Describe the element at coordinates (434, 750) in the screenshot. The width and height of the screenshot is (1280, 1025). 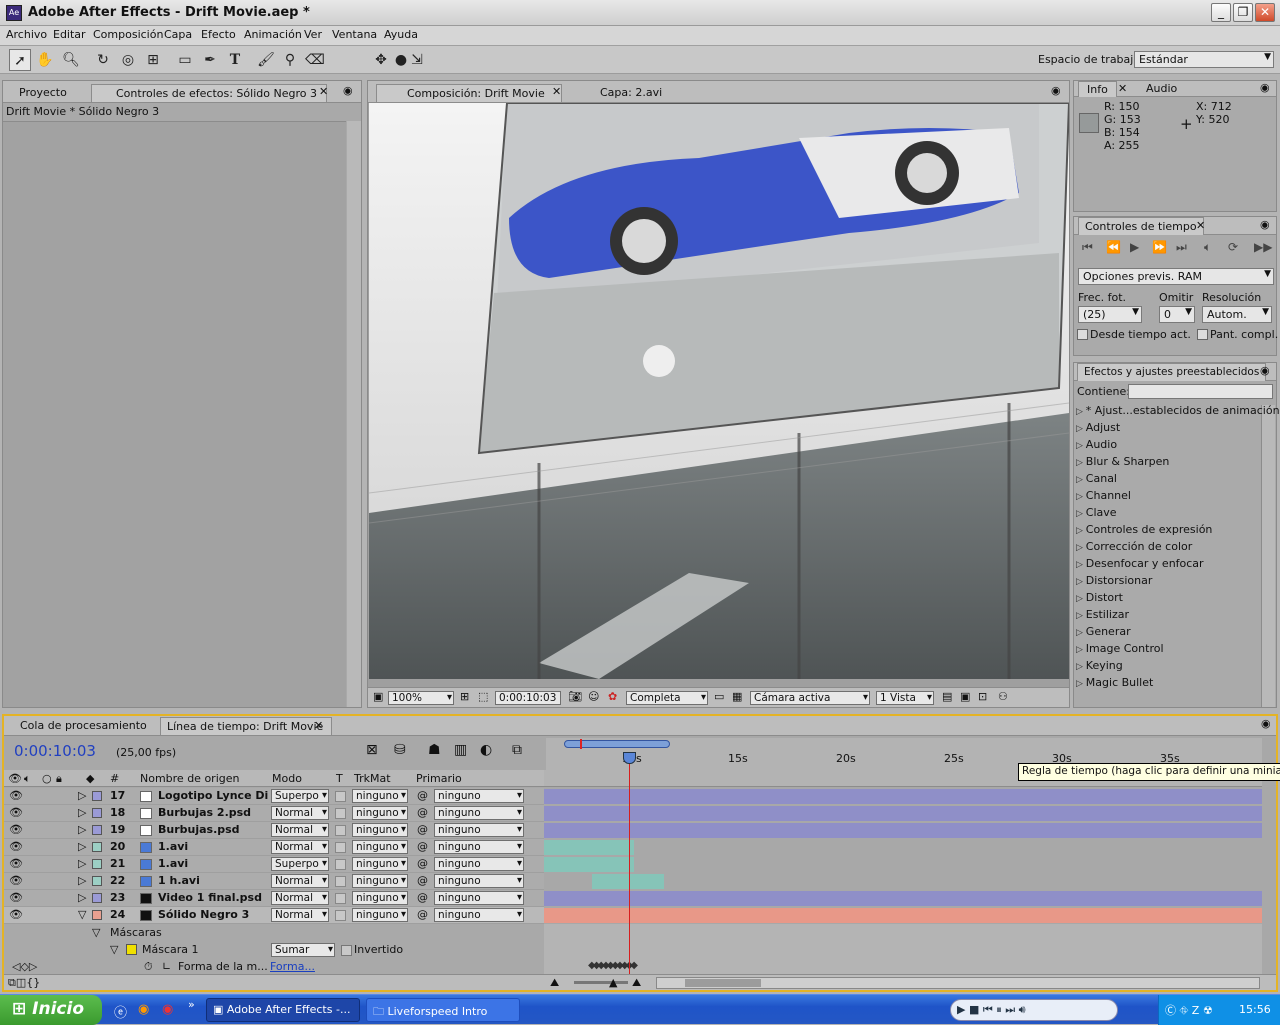
I see `draft-3d-icon: ☗` at that location.